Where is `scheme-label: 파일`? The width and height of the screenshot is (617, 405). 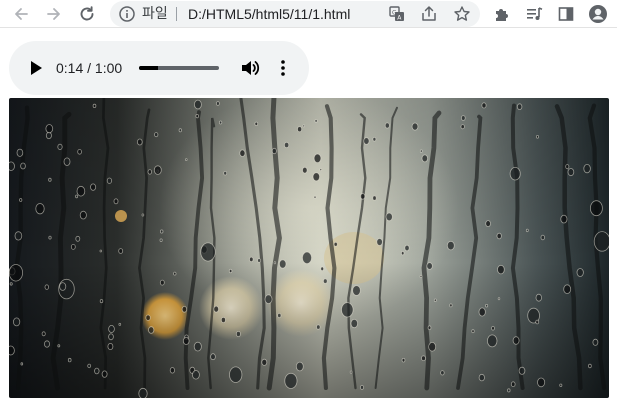 scheme-label: 파일 is located at coordinates (155, 14).